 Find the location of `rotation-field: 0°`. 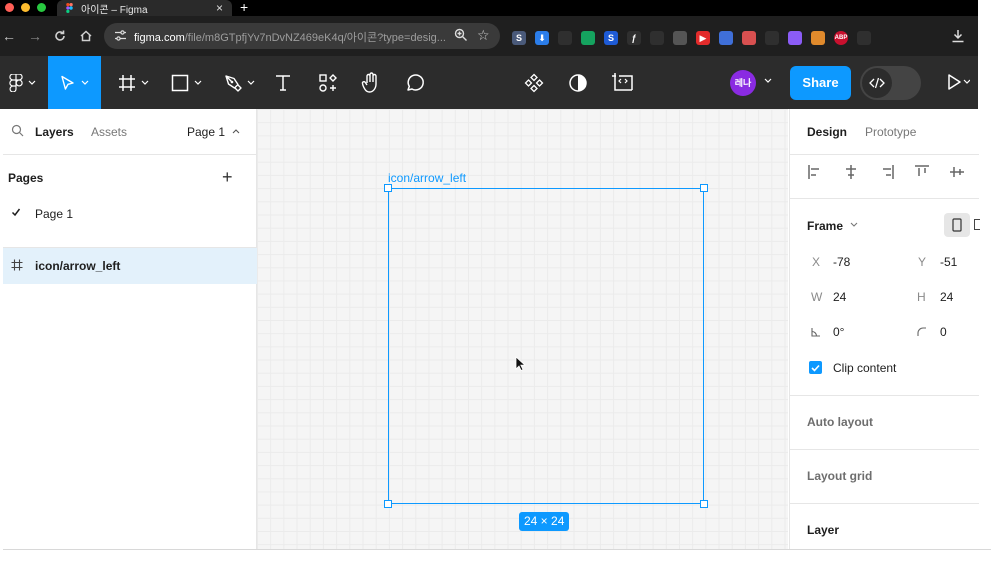

rotation-field: 0° is located at coordinates (838, 332).